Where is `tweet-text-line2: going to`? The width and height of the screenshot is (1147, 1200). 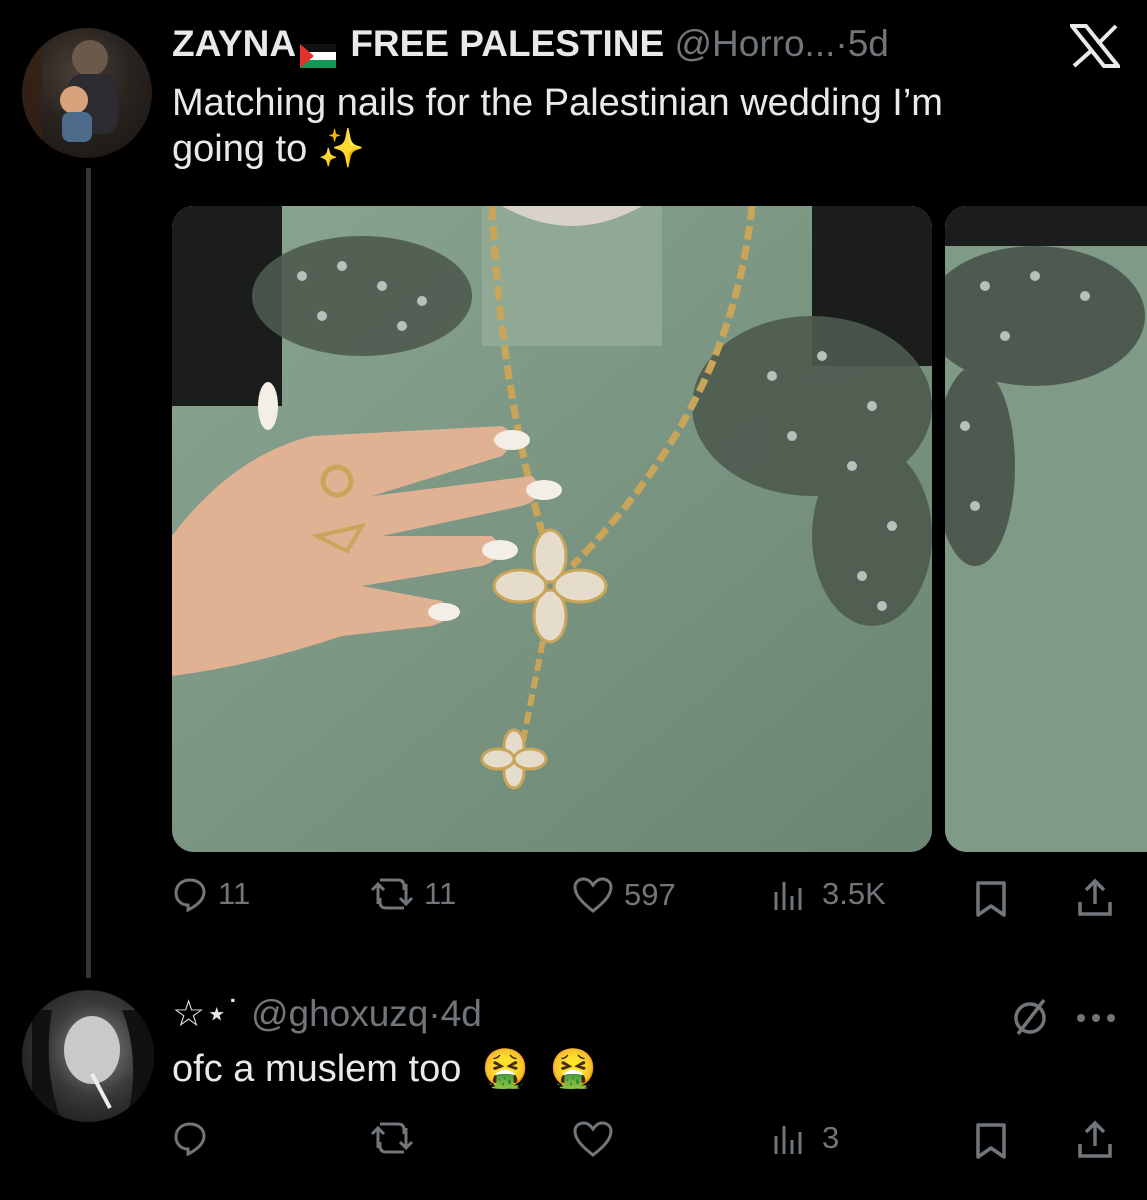
tweet-text-line2: going to is located at coordinates (240, 149).